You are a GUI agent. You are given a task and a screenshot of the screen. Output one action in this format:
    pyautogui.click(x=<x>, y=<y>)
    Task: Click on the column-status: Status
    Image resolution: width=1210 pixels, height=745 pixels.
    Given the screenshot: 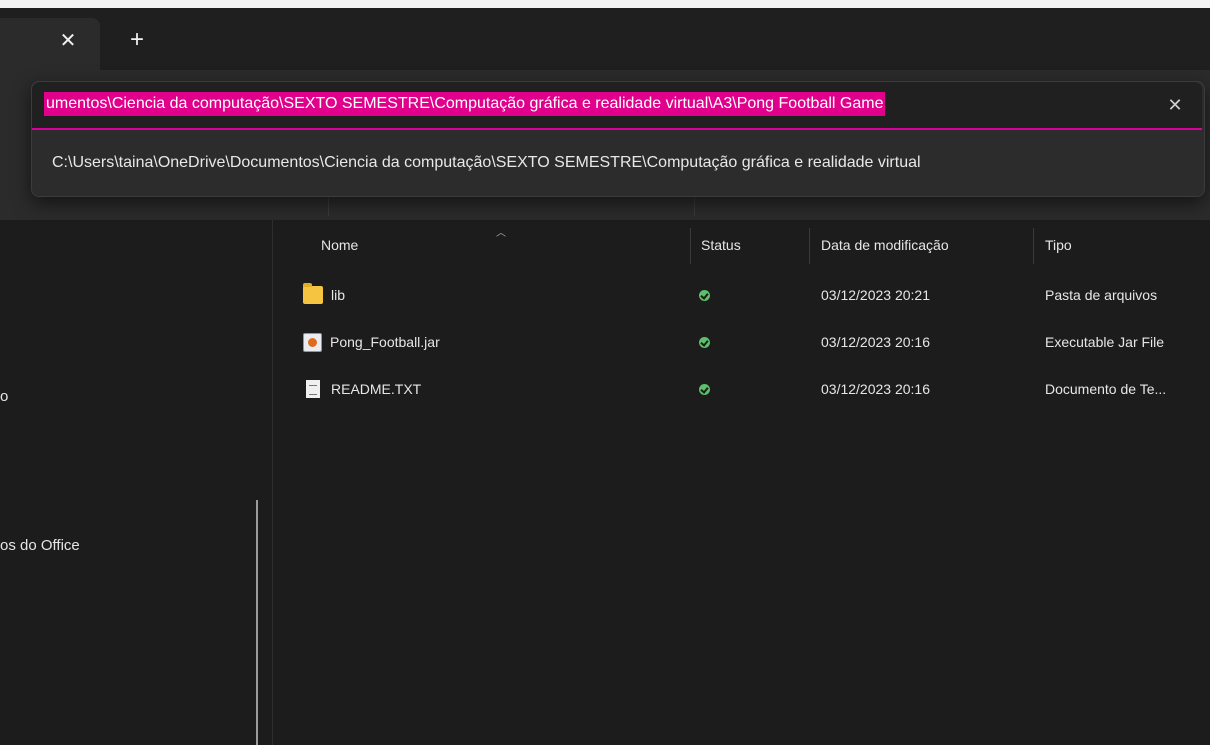 What is the action you would take?
    pyautogui.click(x=721, y=245)
    